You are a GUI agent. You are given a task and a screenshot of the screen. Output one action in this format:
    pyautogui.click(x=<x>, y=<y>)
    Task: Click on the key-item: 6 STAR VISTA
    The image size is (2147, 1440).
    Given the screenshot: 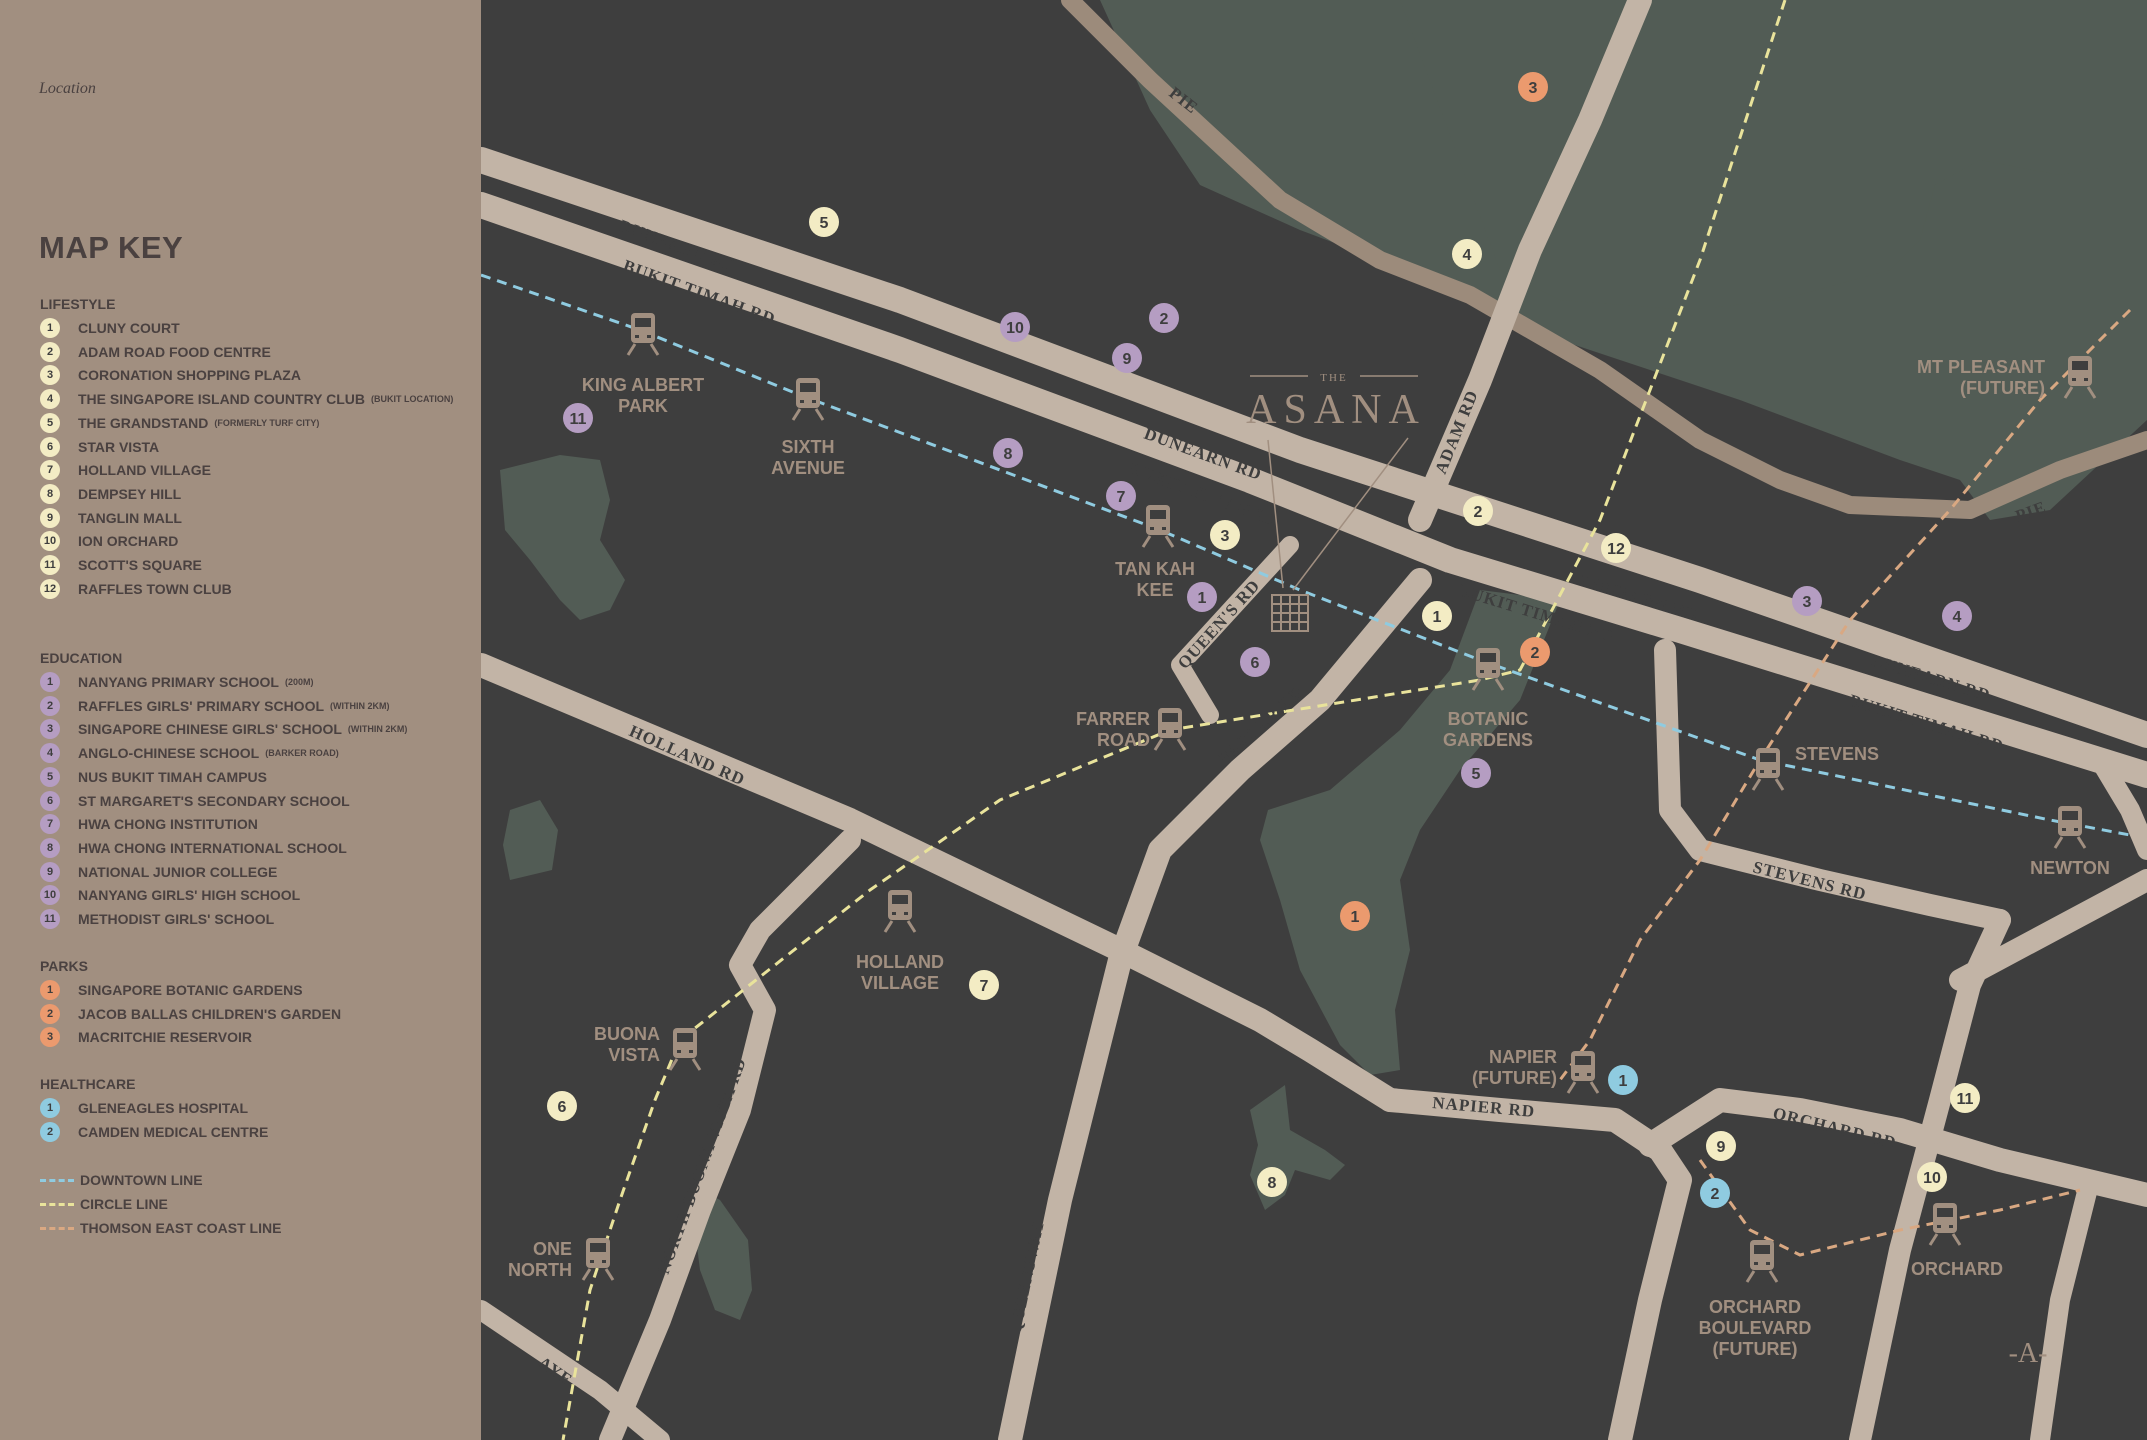 What is the action you would take?
    pyautogui.click(x=99, y=447)
    